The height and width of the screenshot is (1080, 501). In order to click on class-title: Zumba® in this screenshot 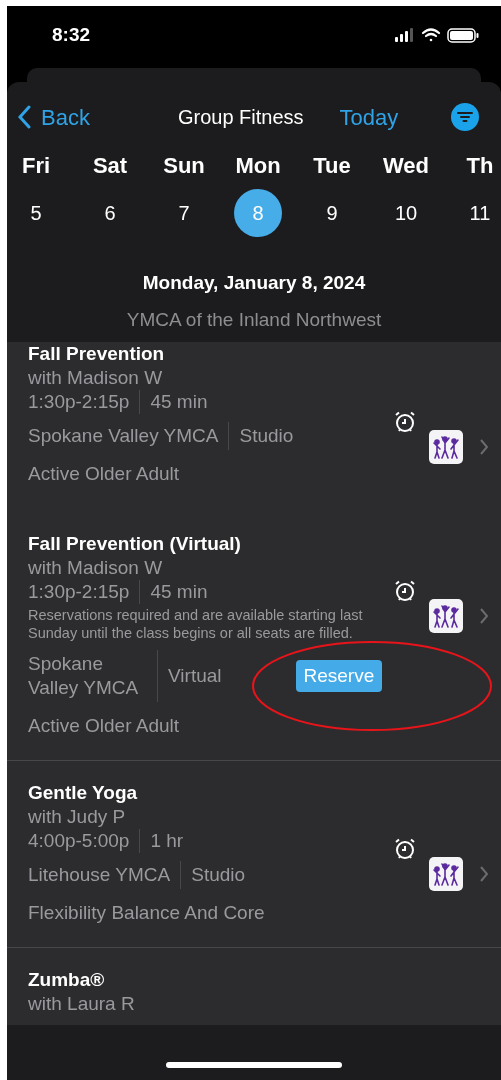, I will do `click(67, 980)`.